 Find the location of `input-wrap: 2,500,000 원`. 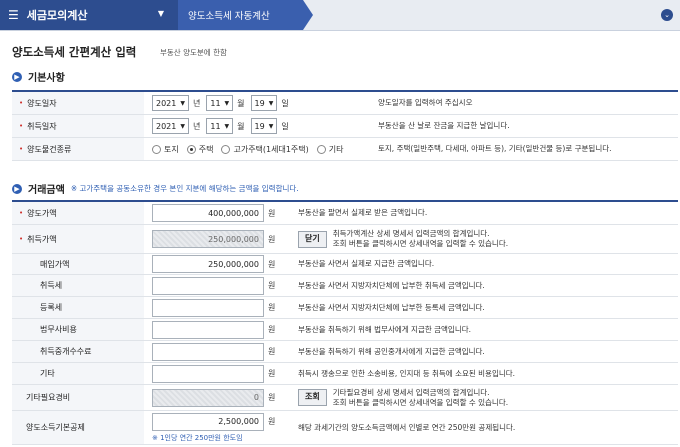

input-wrap: 2,500,000 원 is located at coordinates (213, 421).